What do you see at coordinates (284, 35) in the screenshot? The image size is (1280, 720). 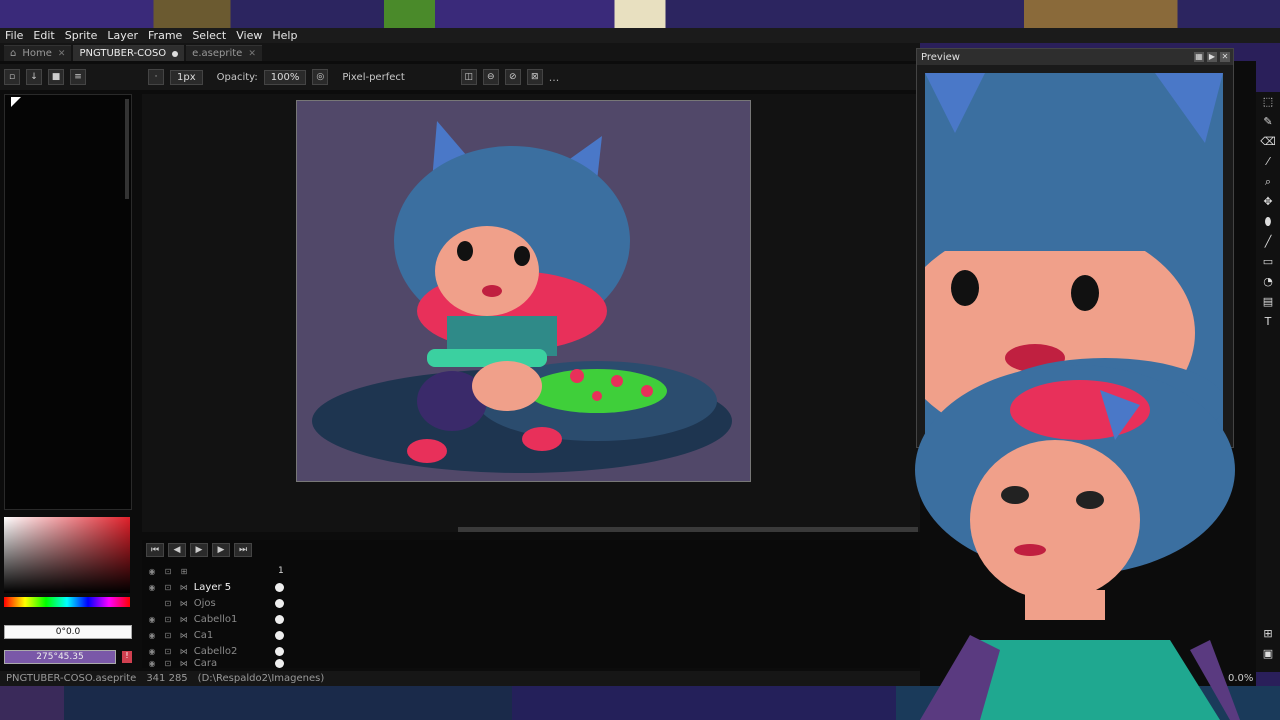 I see `menu-help: Help` at bounding box center [284, 35].